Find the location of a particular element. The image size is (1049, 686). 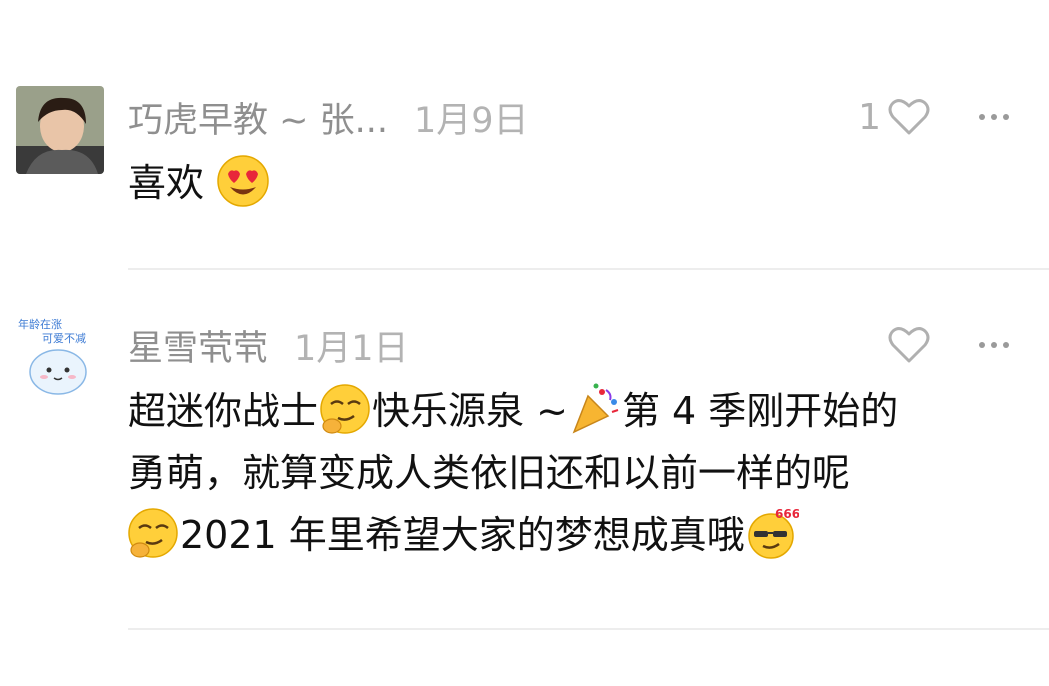

cool-666-emoji-icon: 666 is located at coordinates (773, 533).